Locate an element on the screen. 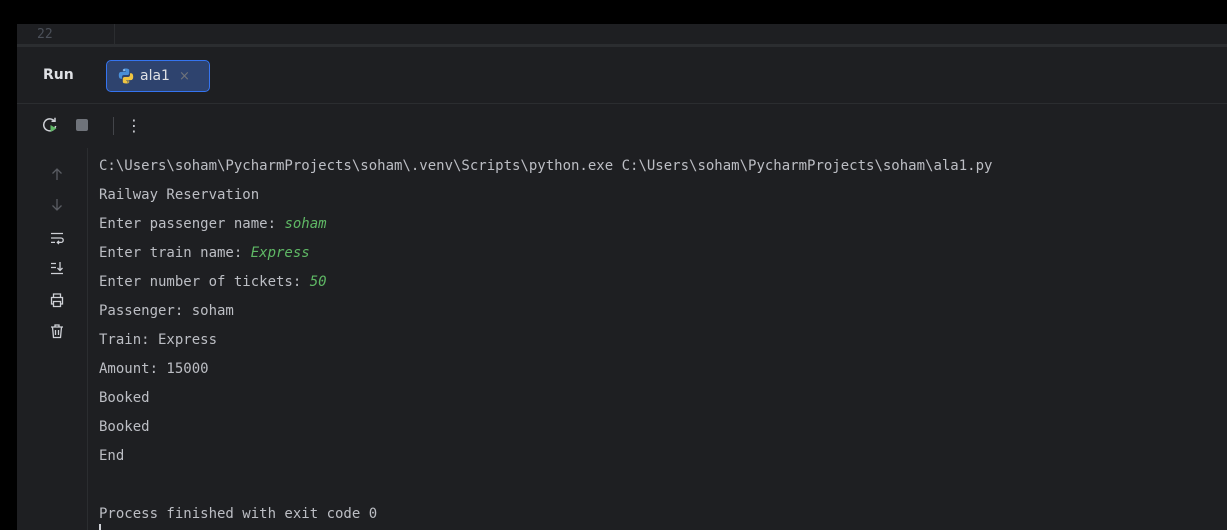  console-user-input: Express is located at coordinates (280, 253).